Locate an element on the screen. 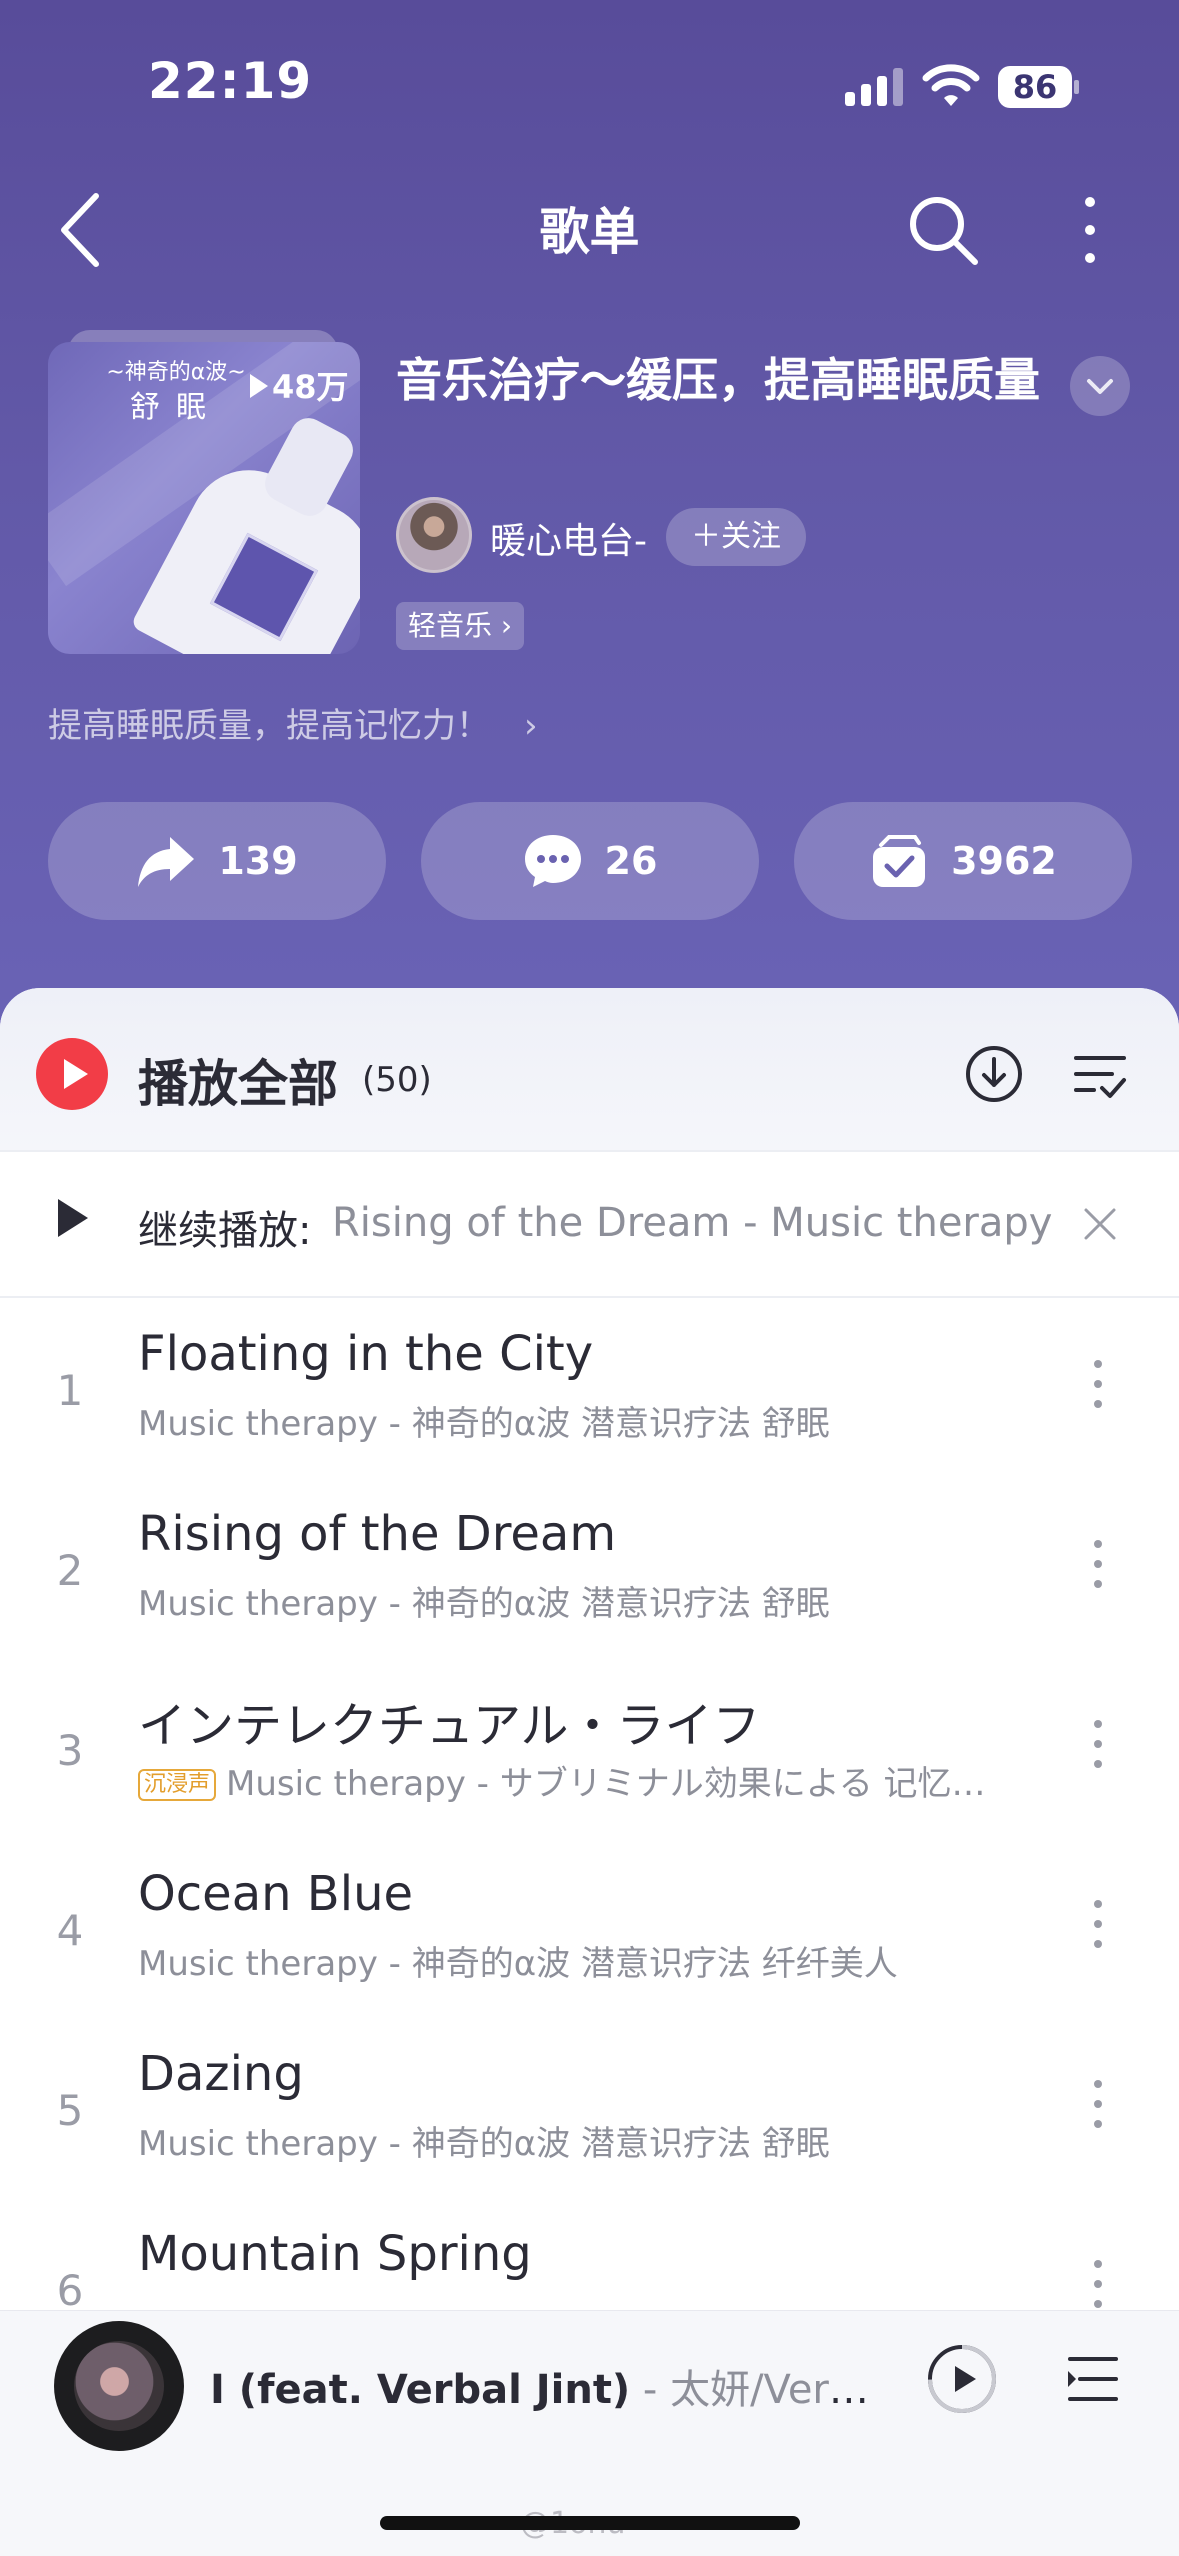 The width and height of the screenshot is (1179, 2556). track-title: Mountain Spring is located at coordinates (335, 2254).